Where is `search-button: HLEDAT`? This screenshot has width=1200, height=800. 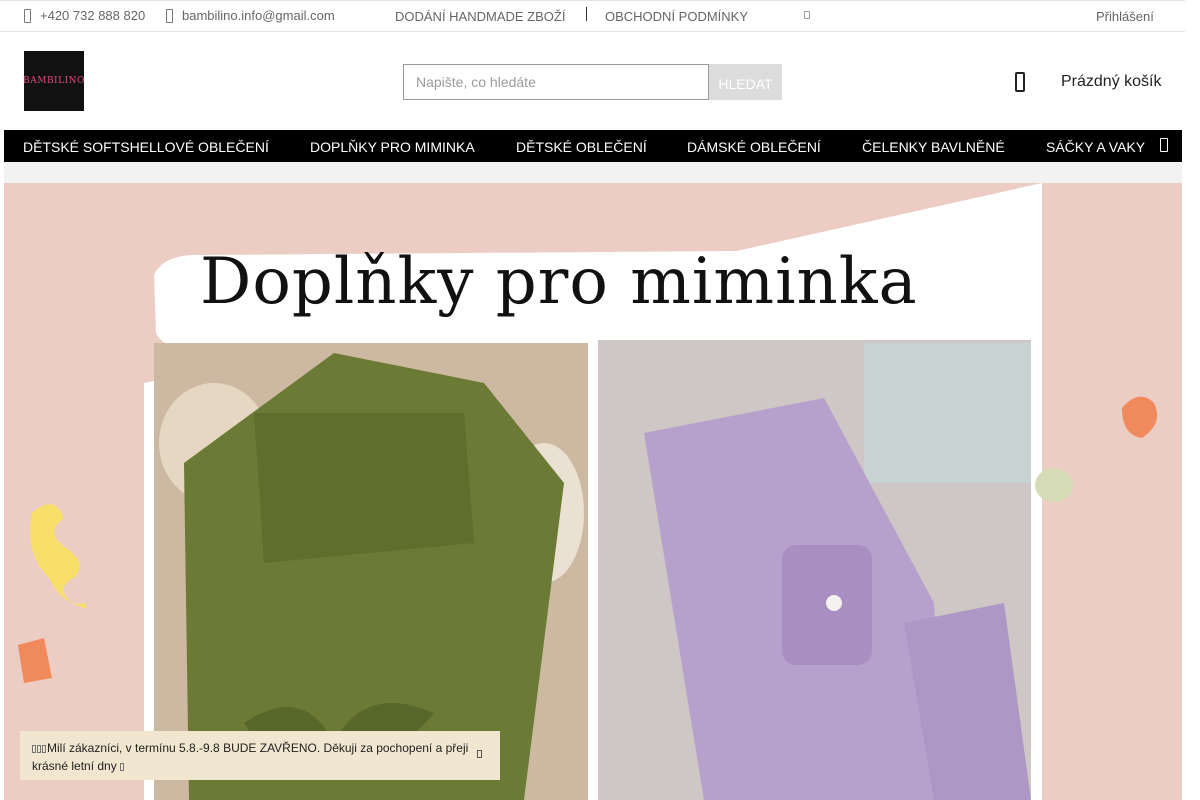
search-button: HLEDAT is located at coordinates (745, 82).